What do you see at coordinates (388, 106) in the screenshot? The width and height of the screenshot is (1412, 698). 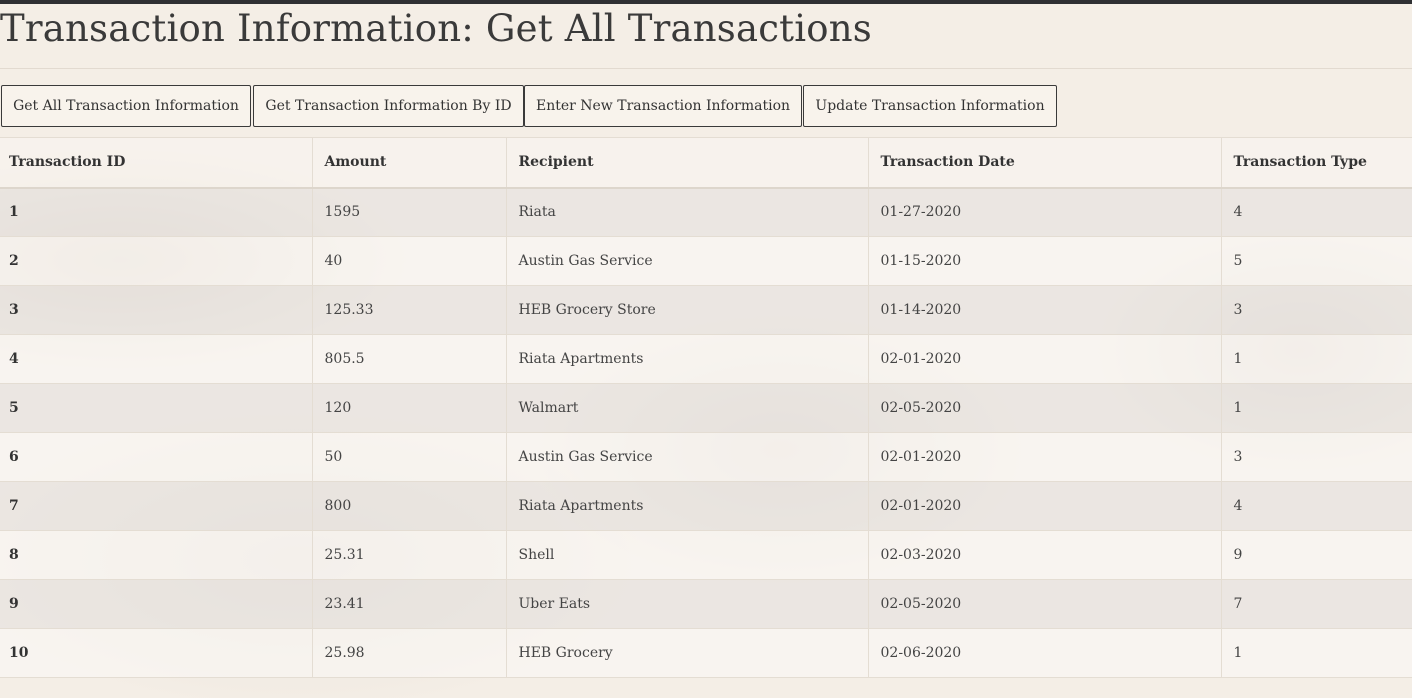 I see `get-transaction-by-id-button: Get Transaction Information By ID` at bounding box center [388, 106].